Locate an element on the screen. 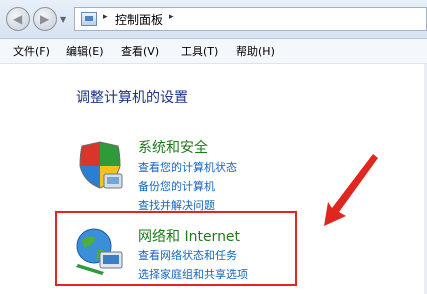 The height and width of the screenshot is (294, 427). link-backup-computer: 备份您的计算机 is located at coordinates (176, 186).